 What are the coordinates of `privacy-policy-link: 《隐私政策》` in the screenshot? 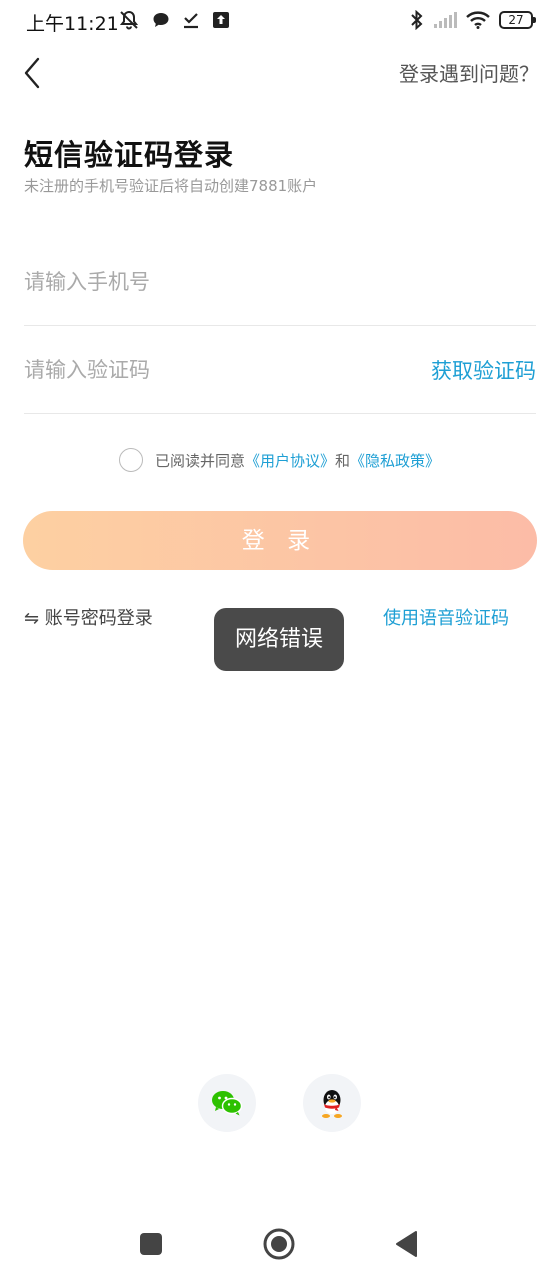 It's located at (395, 460).